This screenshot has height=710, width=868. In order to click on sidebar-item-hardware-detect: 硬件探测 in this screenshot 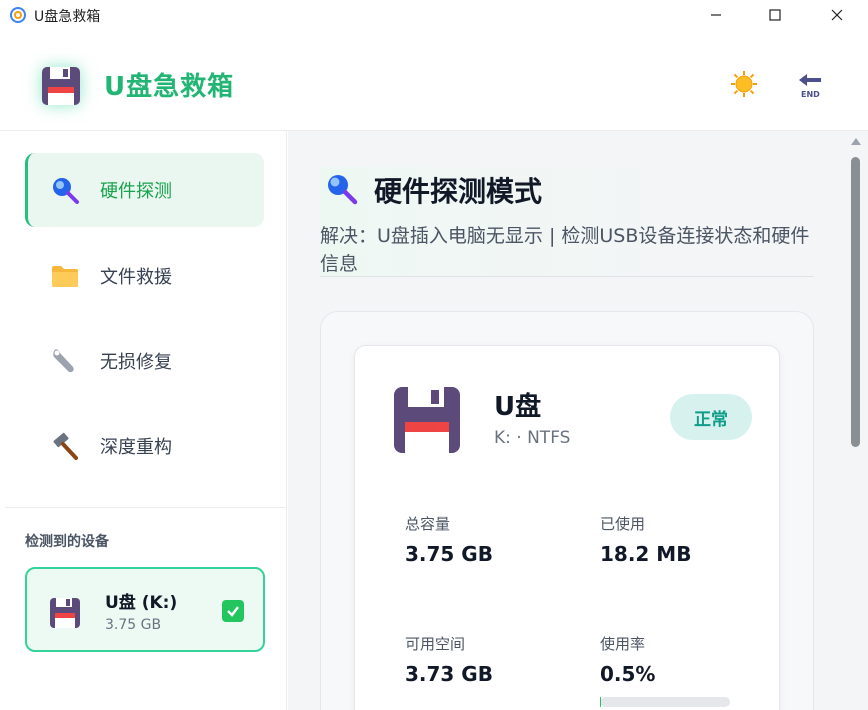, I will do `click(144, 190)`.